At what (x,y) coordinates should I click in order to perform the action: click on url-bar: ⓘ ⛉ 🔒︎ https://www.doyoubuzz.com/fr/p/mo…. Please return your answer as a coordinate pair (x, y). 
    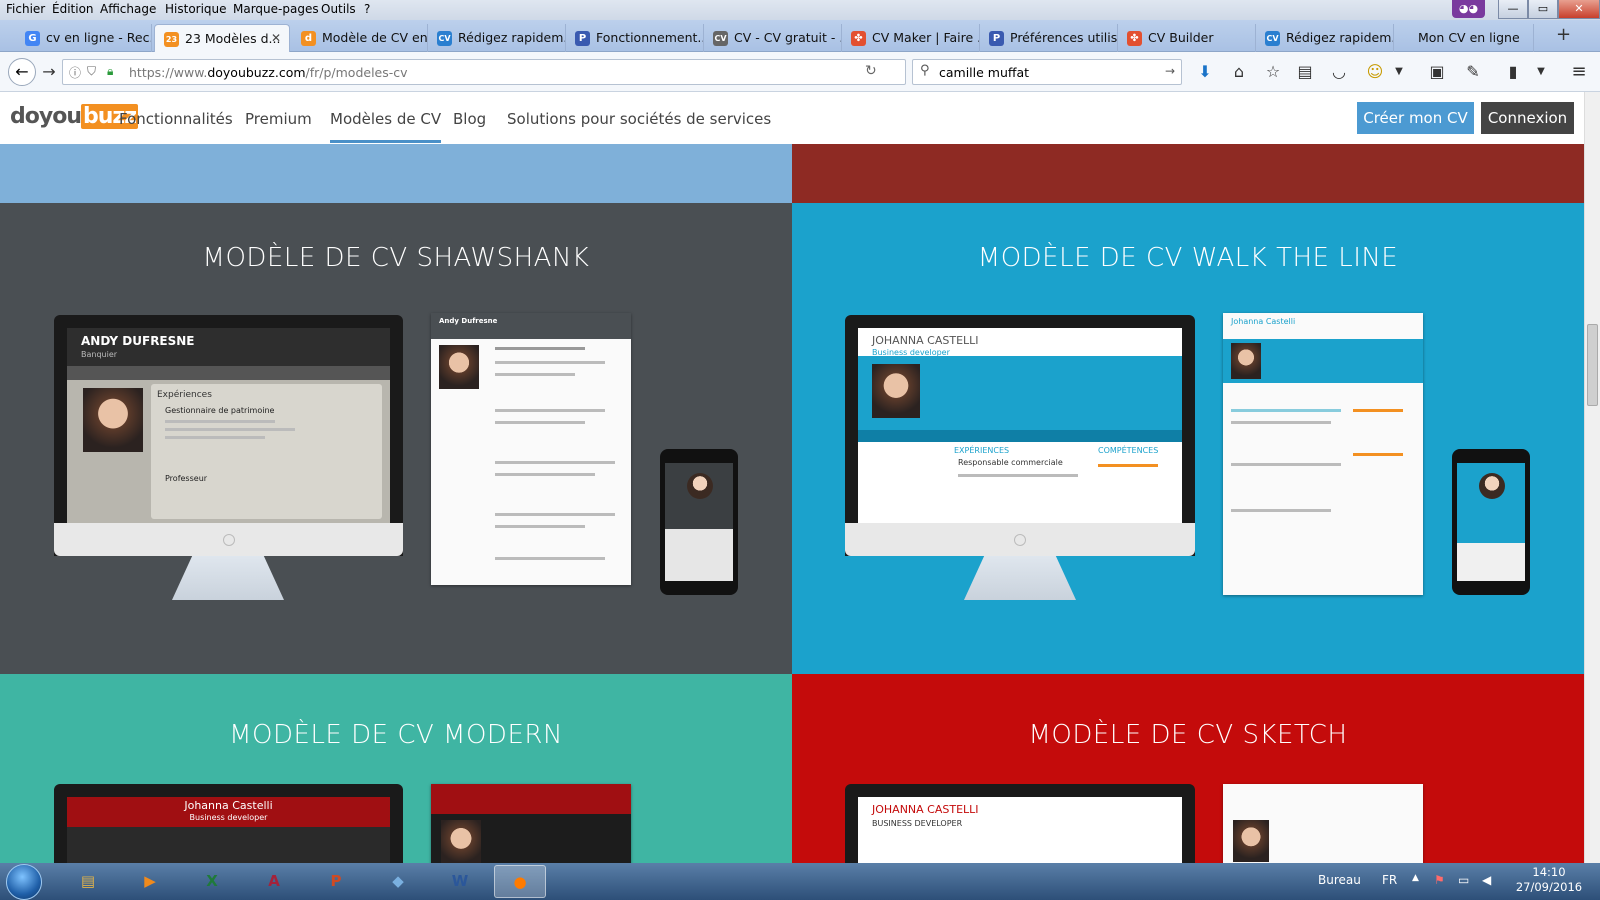
    Looking at the image, I should click on (484, 72).